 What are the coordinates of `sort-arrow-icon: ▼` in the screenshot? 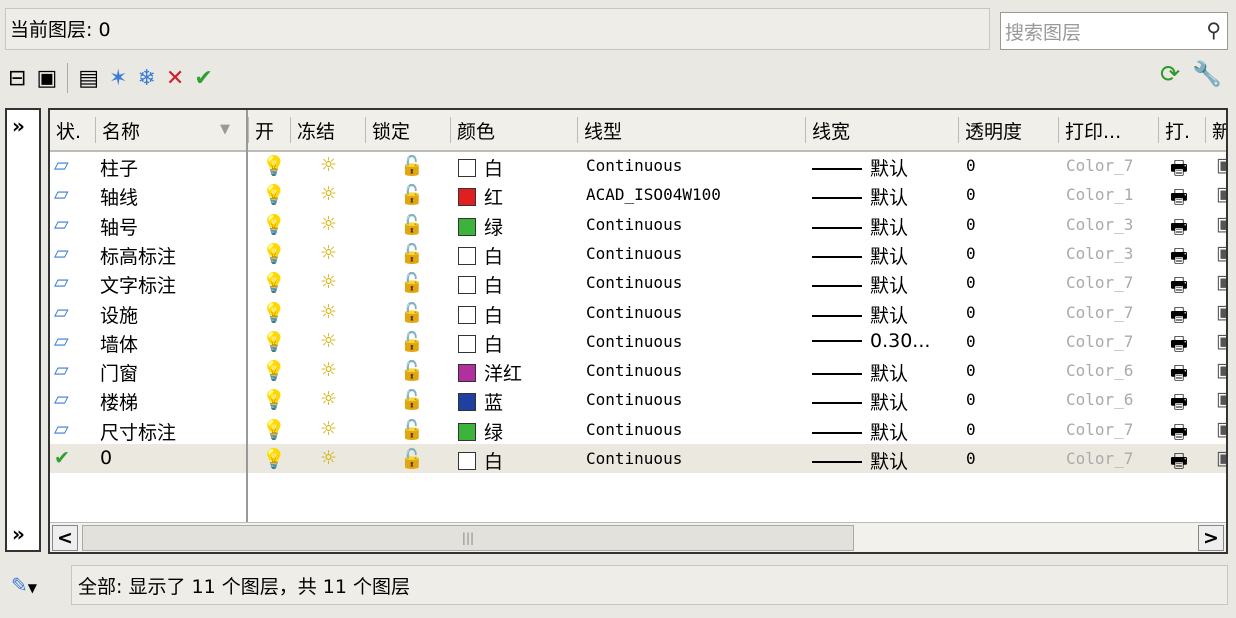 It's located at (225, 129).